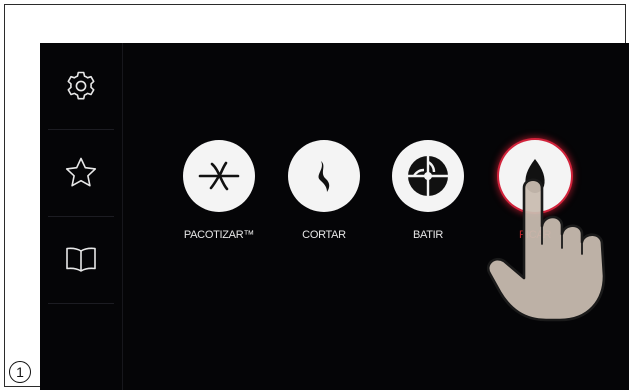  I want to click on mode-picar-label: PICAR, so click(535, 235).